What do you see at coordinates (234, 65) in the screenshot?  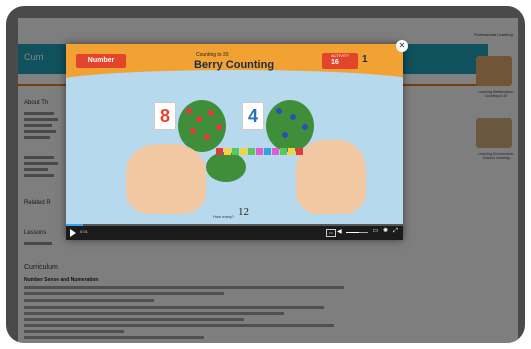 I see `video-title: Berry Counting` at bounding box center [234, 65].